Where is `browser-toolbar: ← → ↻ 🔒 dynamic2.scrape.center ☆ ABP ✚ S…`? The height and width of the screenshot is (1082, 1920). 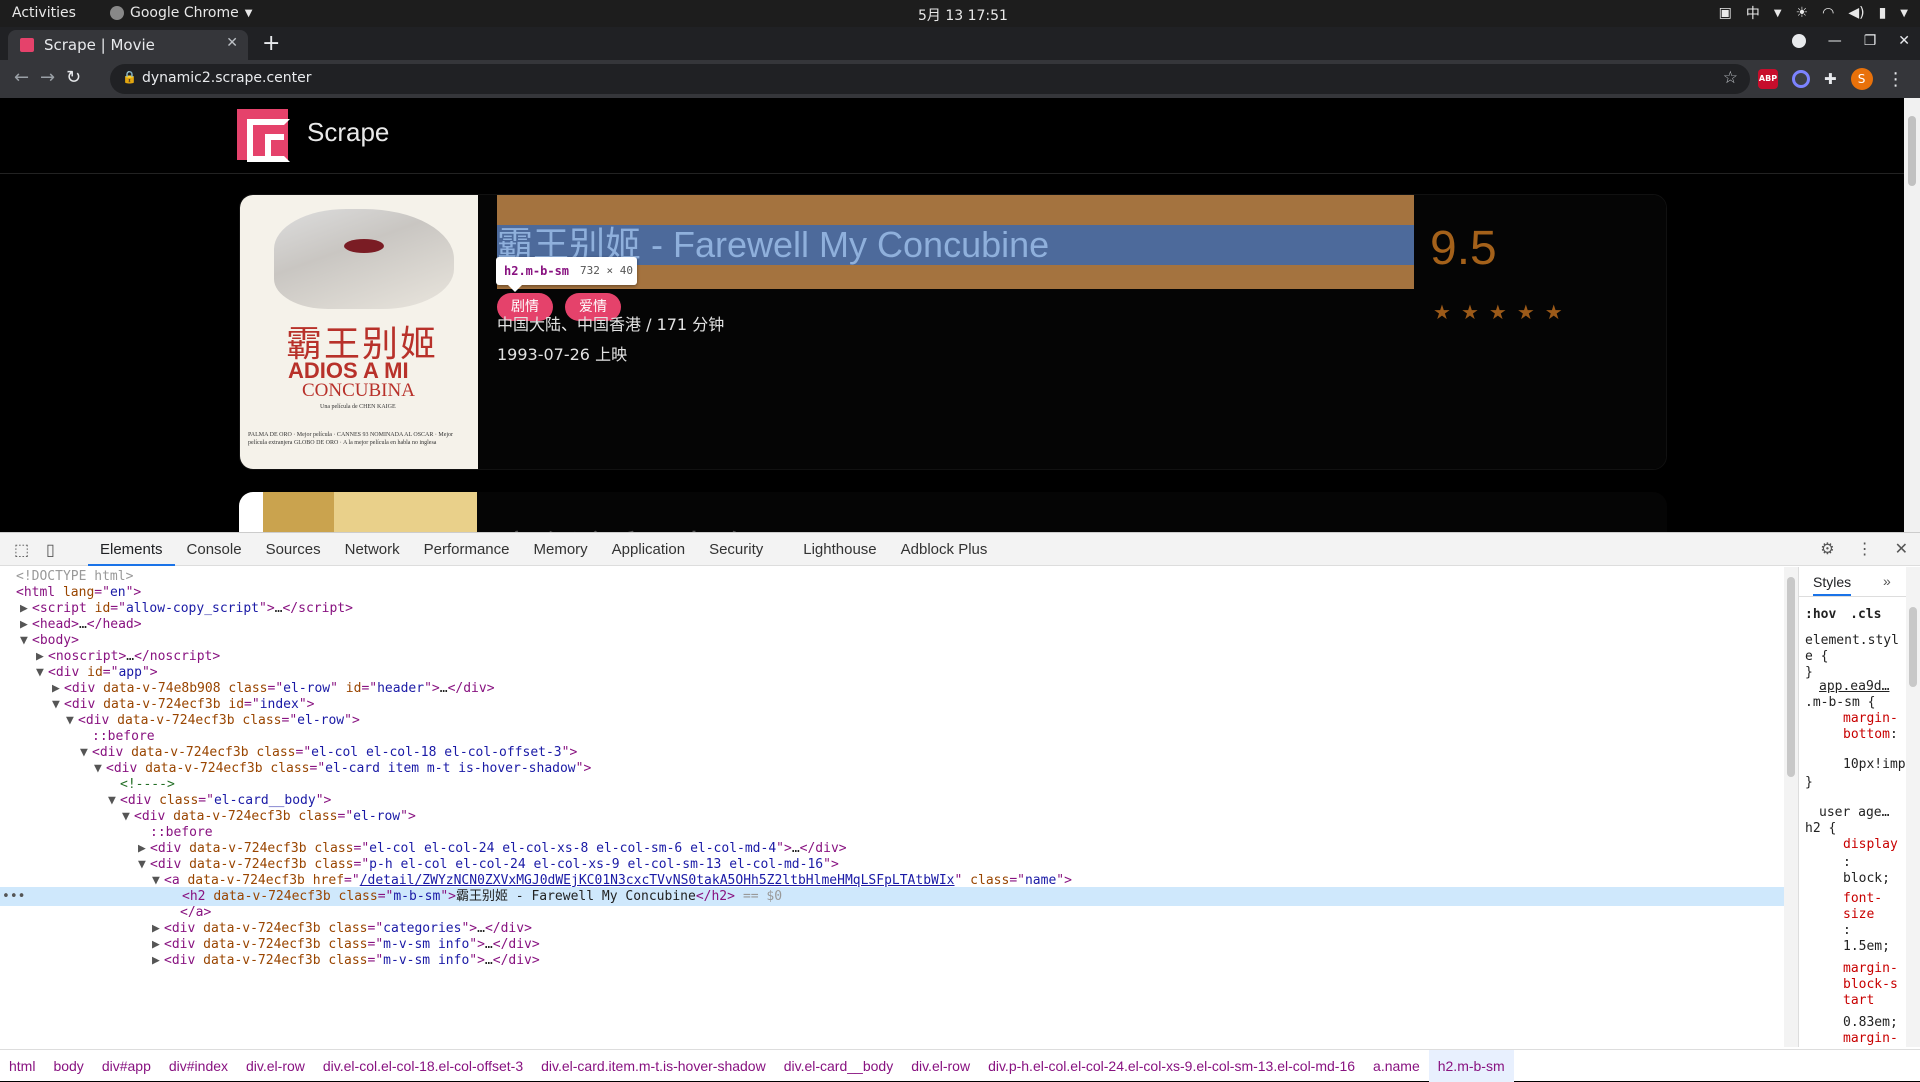
browser-toolbar: ← → ↻ 🔒 dynamic2.scrape.center ☆ ABP ✚ S… is located at coordinates (960, 79).